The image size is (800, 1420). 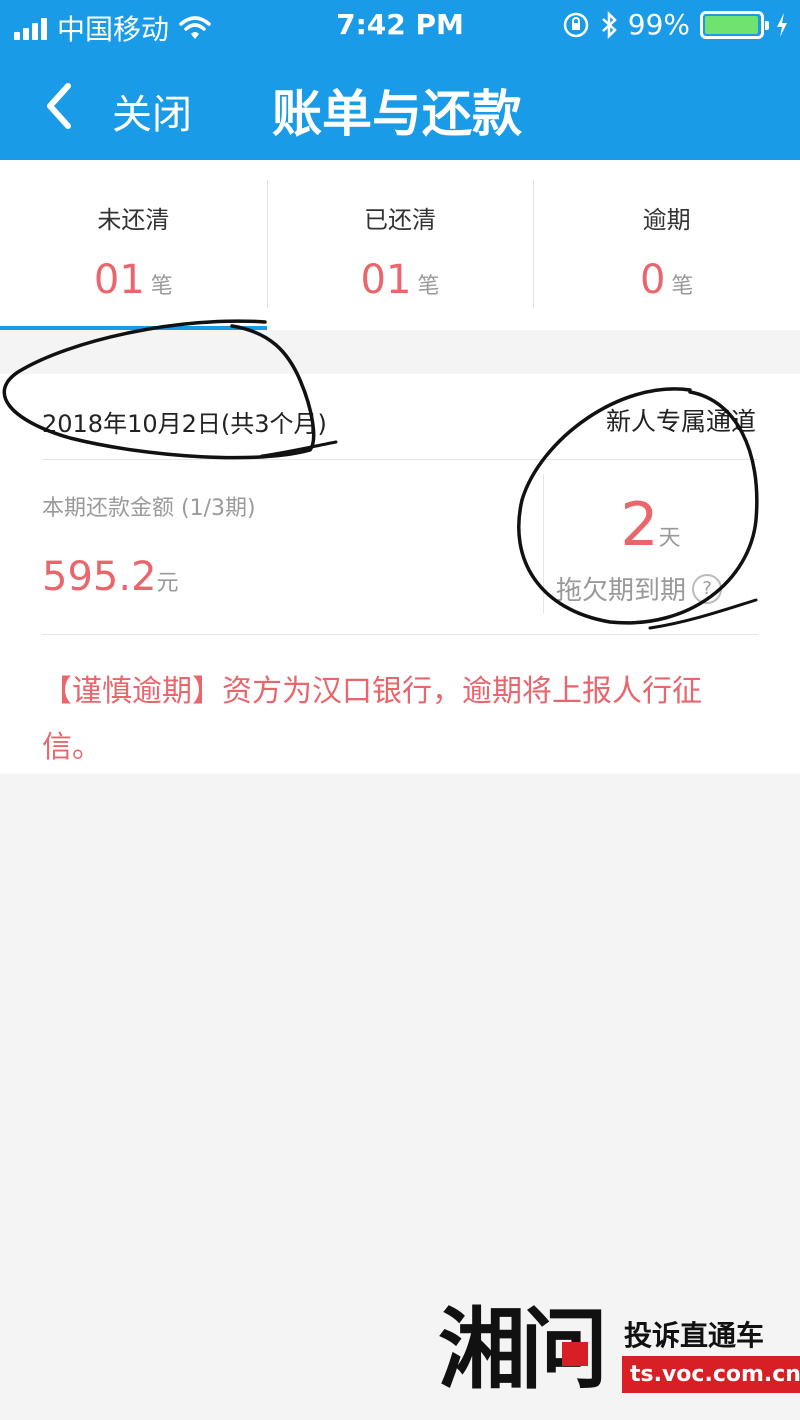 I want to click on amount-unit: 元, so click(x=167, y=583).